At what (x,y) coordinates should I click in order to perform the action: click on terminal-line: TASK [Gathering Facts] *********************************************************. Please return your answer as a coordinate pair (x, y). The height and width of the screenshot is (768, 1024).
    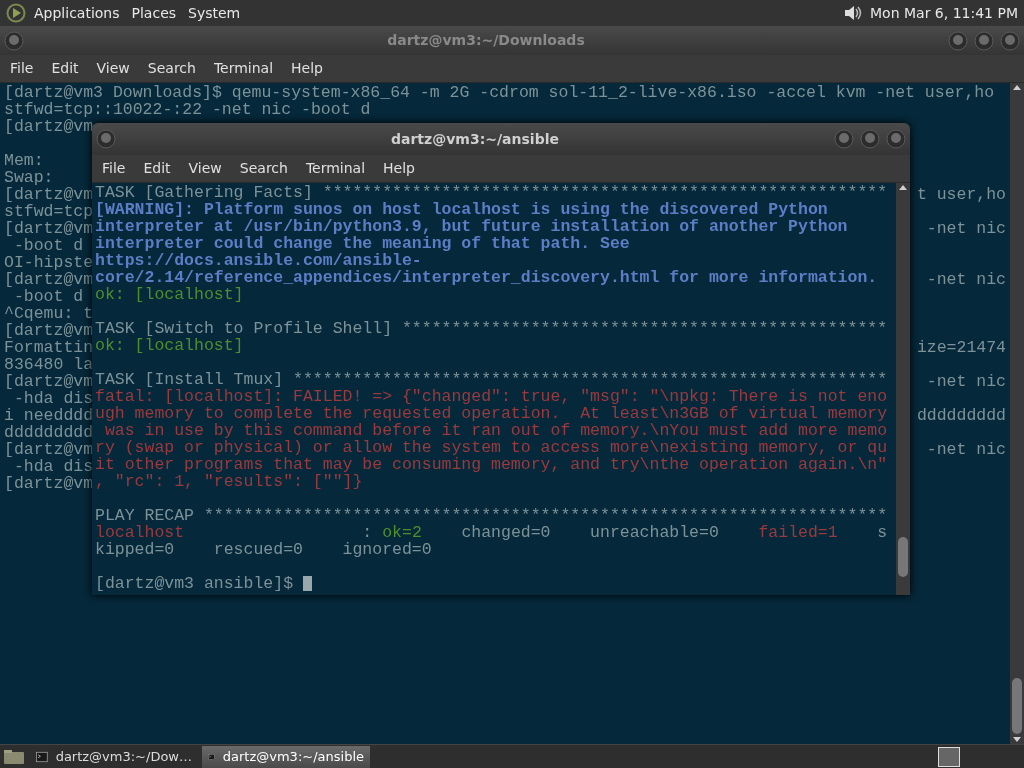
    Looking at the image, I should click on (491, 192).